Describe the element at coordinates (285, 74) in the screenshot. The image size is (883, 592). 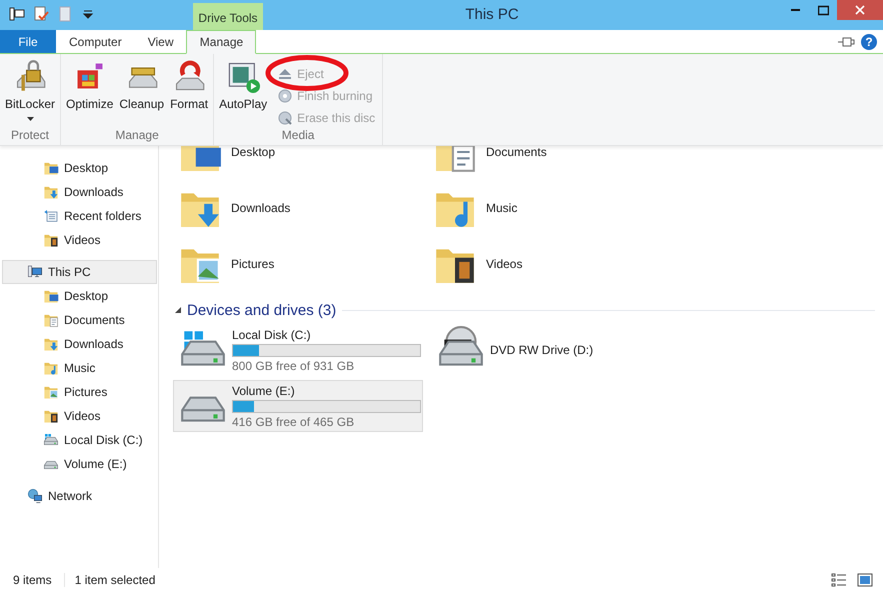
I see `eject-icon` at that location.